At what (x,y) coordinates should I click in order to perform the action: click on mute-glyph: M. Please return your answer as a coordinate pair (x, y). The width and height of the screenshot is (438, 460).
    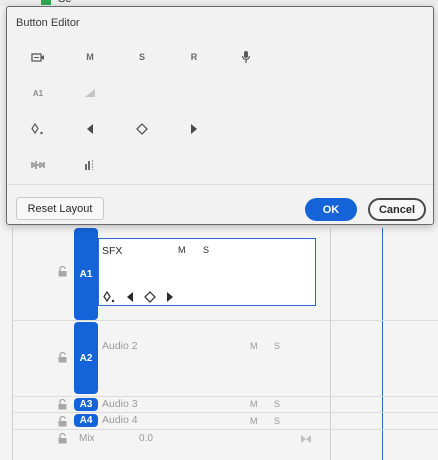
    Looking at the image, I should click on (90, 57).